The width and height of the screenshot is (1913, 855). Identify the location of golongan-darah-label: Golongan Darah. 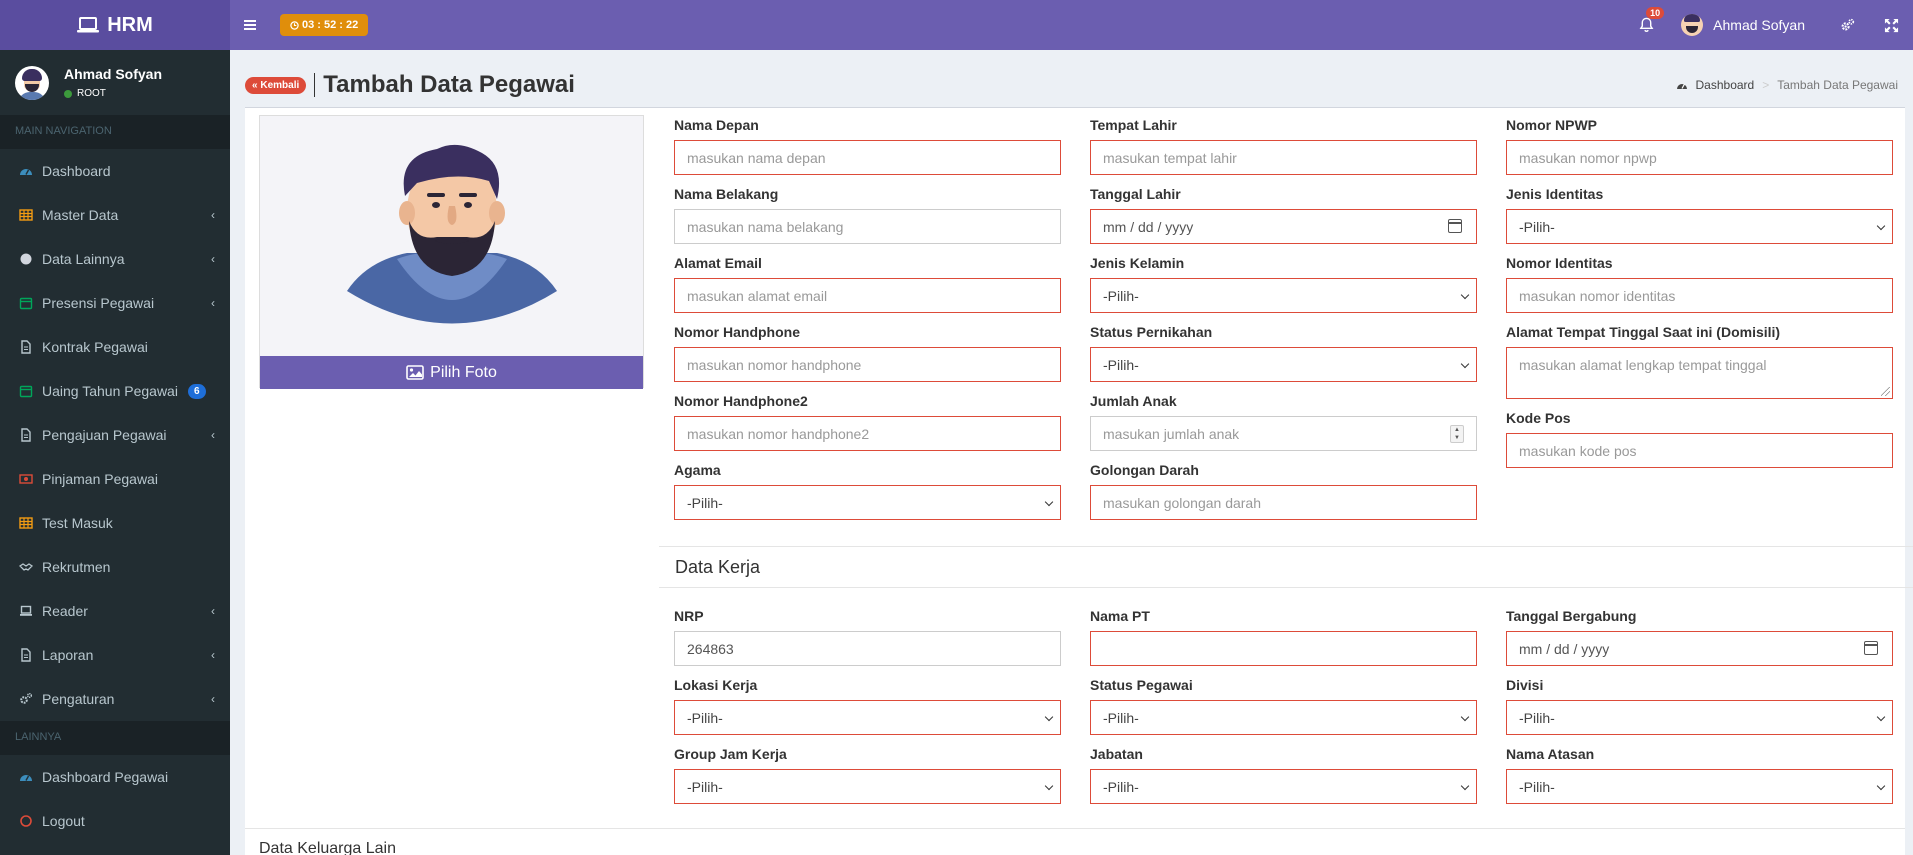
(1144, 470).